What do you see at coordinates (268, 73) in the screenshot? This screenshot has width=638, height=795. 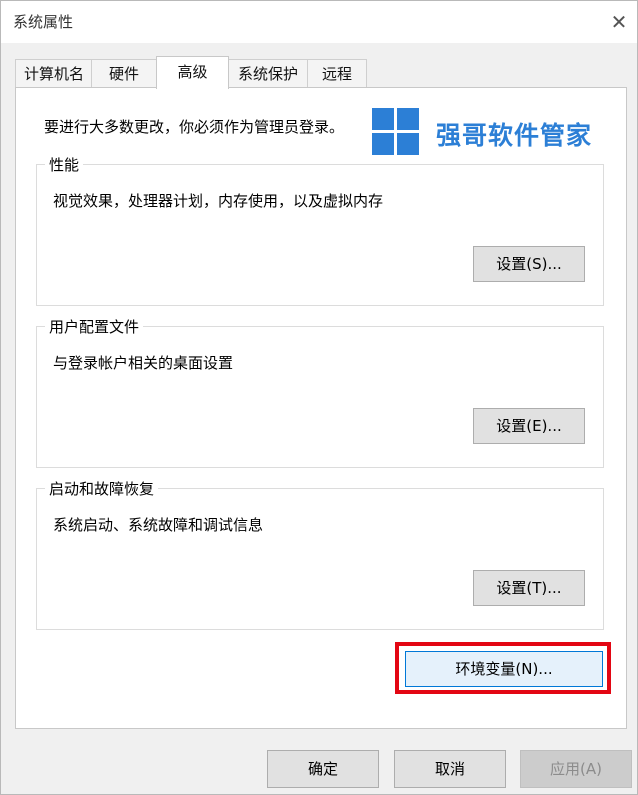 I see `tab-system-protection: 系统保护` at bounding box center [268, 73].